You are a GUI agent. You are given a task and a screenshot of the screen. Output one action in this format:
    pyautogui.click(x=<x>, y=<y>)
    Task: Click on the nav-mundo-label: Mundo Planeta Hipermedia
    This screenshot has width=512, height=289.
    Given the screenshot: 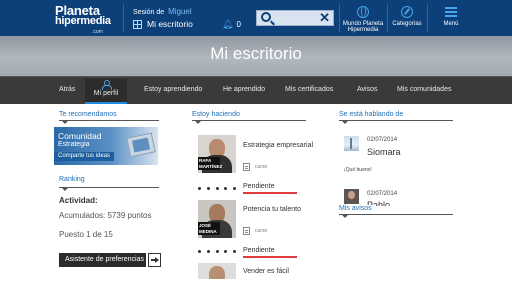 What is the action you would take?
    pyautogui.click(x=363, y=27)
    